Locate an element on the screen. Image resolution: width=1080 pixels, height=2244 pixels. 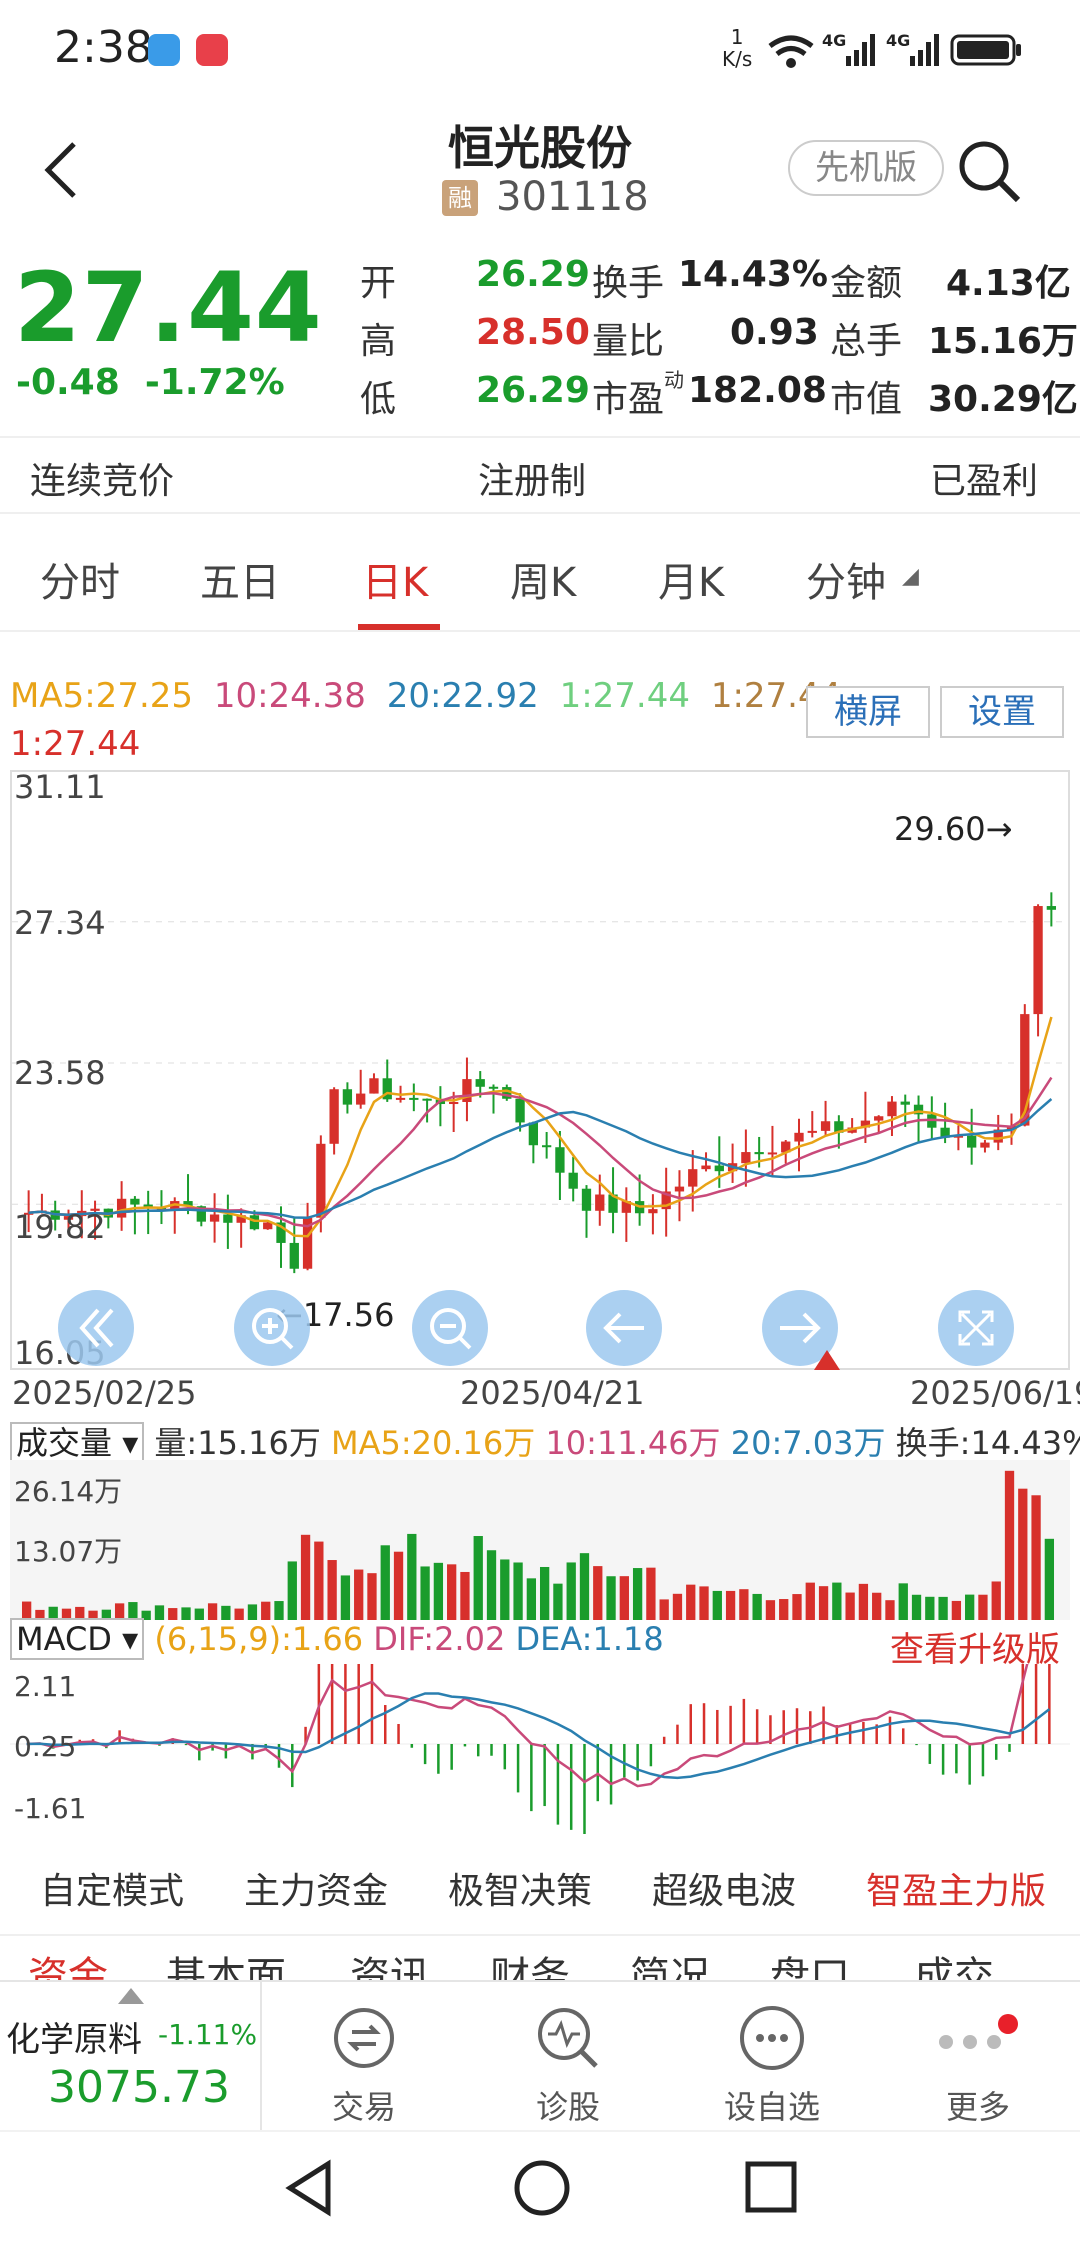
current-price: 27.44 is located at coordinates (168, 308).